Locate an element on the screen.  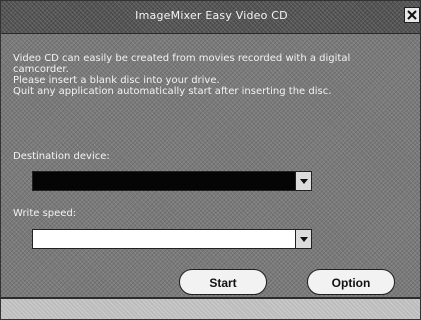
destination-device-select is located at coordinates (172, 181).